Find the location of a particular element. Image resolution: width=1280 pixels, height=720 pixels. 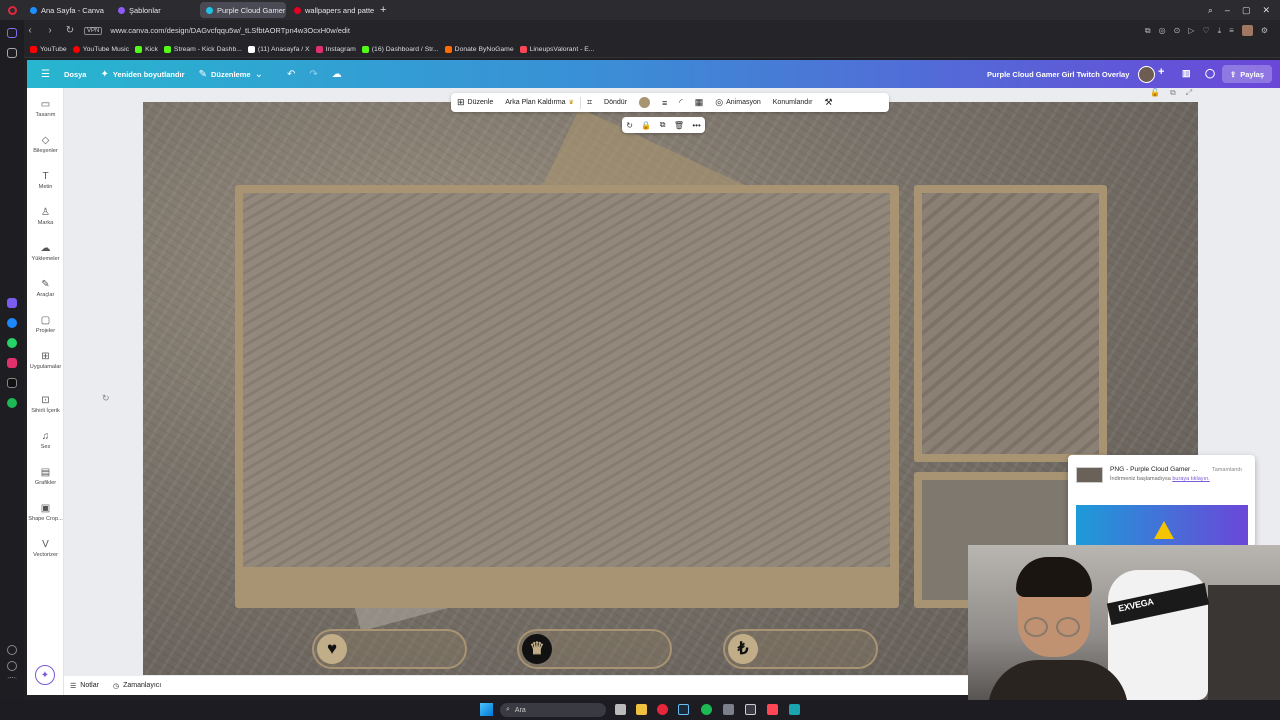

edit-mode-button: ✎ Düzenleme ⌄ is located at coordinates (231, 74).